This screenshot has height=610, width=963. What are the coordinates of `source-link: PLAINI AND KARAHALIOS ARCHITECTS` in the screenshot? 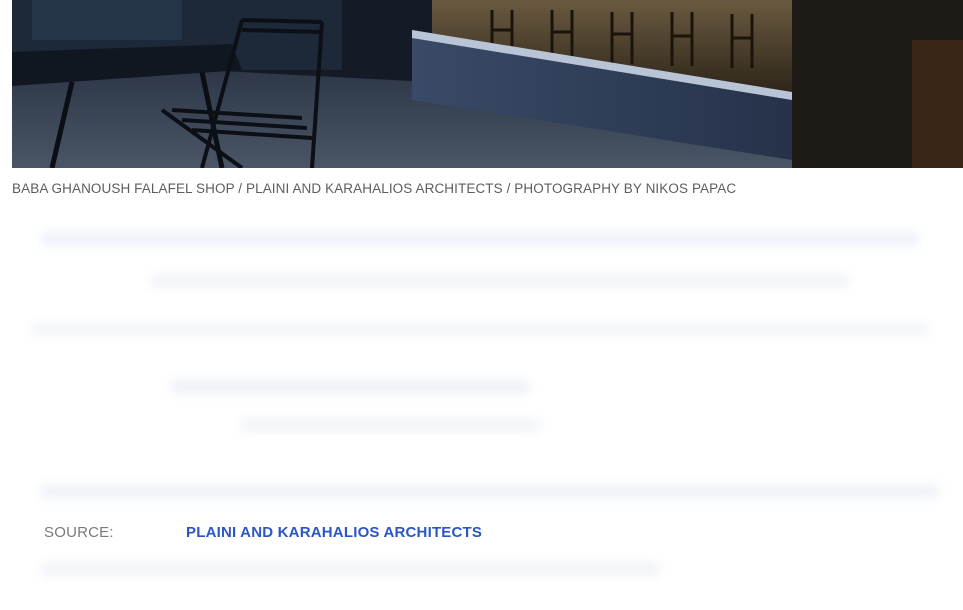 It's located at (334, 532).